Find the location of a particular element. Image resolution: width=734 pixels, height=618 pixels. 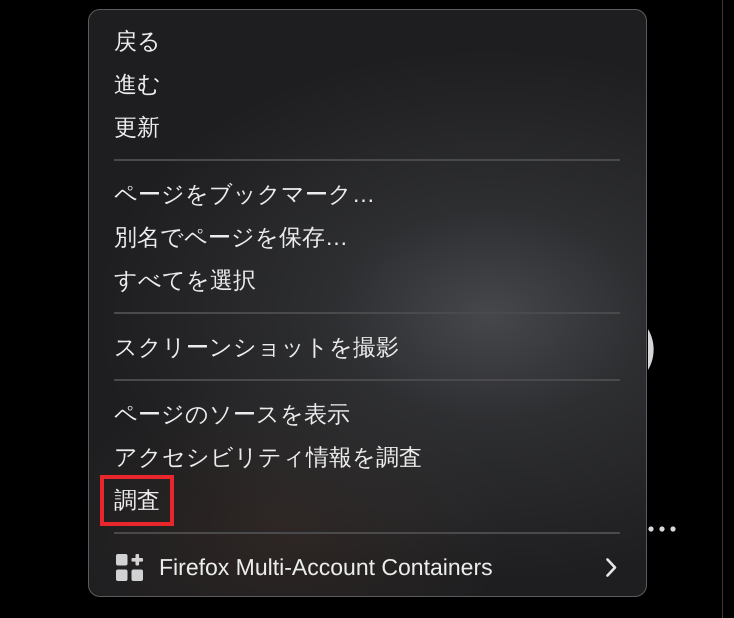

menu-item: 調査 is located at coordinates (137, 500).